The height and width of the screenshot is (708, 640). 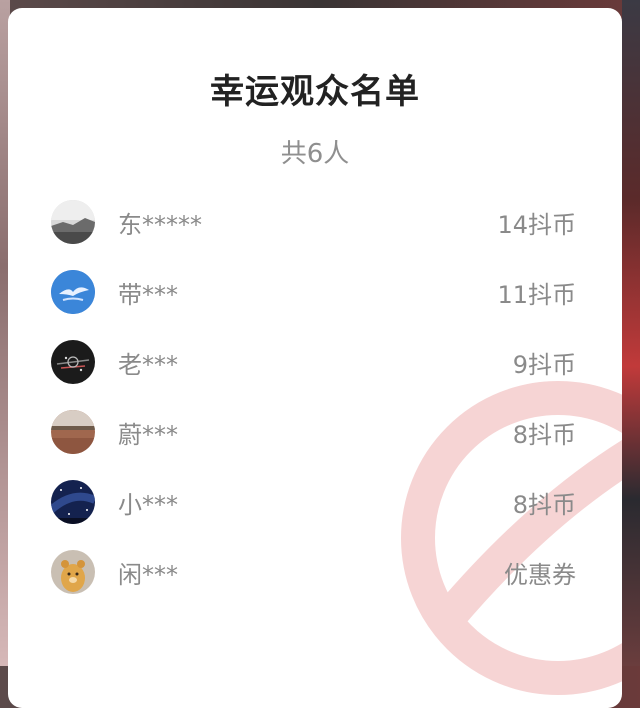 What do you see at coordinates (536, 295) in the screenshot?
I see `winner-reward: 11抖币` at bounding box center [536, 295].